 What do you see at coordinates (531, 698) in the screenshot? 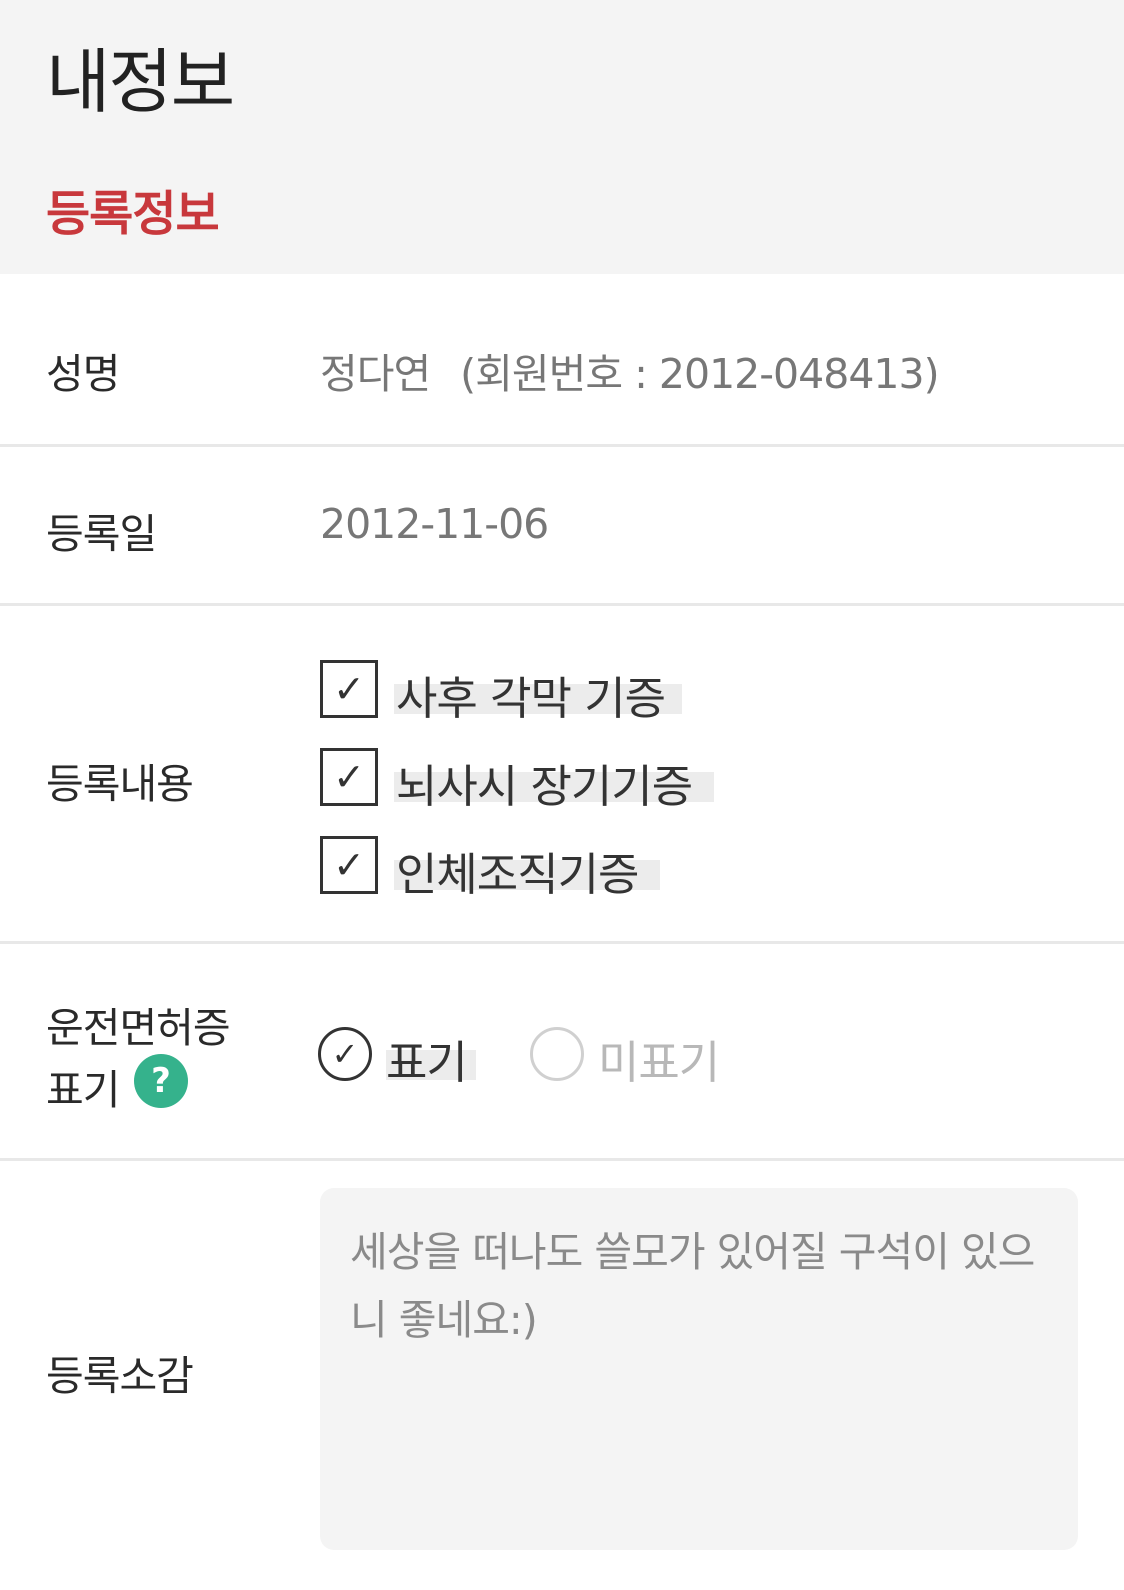
I see `checkbox-label: 사후 각막 기증` at bounding box center [531, 698].